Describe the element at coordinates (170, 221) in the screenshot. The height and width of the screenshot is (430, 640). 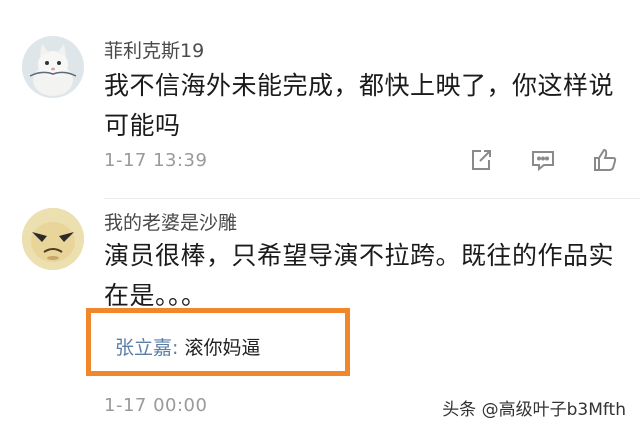
I see `comment-username: 我的老婆是沙雕` at that location.